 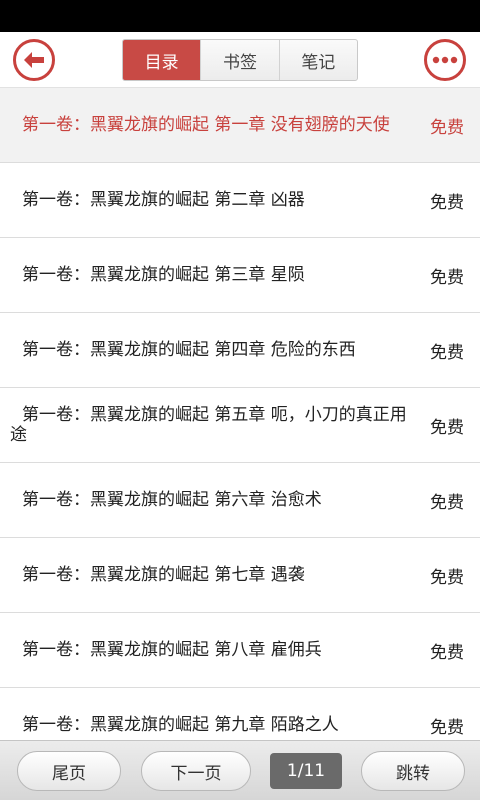 What do you see at coordinates (196, 771) in the screenshot?
I see `next-page-button: 下一页` at bounding box center [196, 771].